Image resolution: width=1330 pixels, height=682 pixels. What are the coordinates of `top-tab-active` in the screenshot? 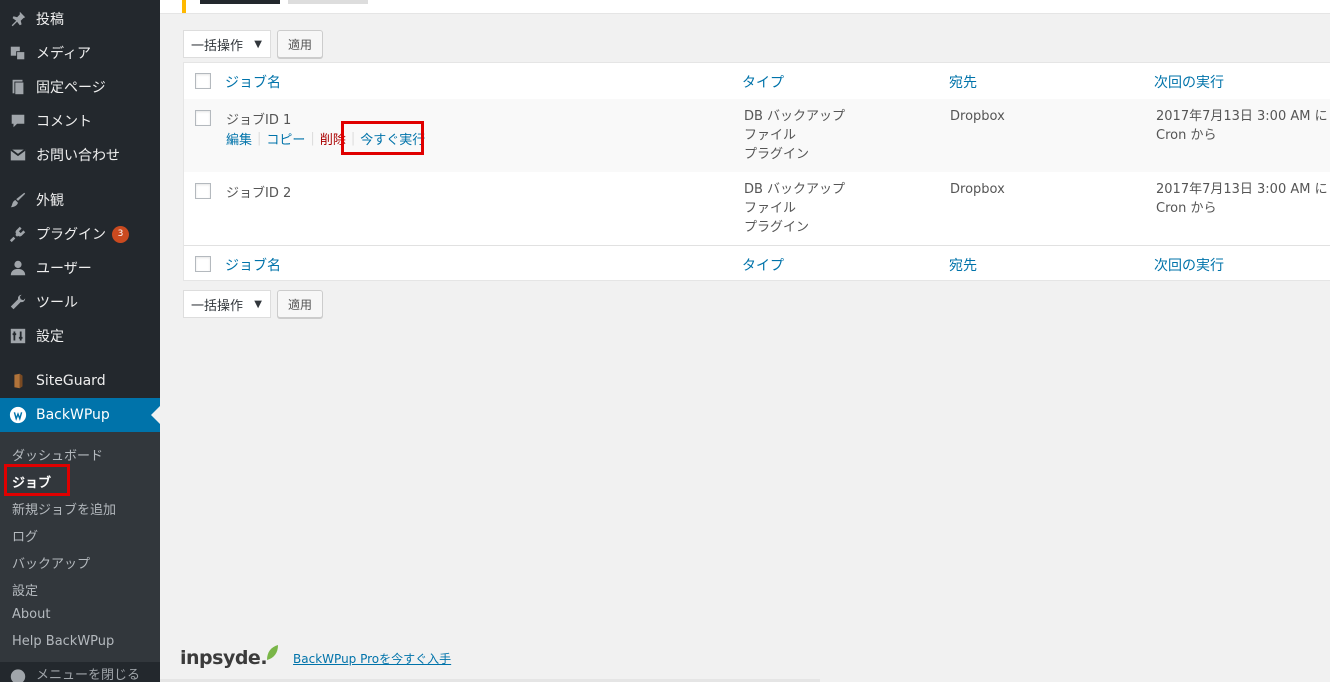 It's located at (240, 2).